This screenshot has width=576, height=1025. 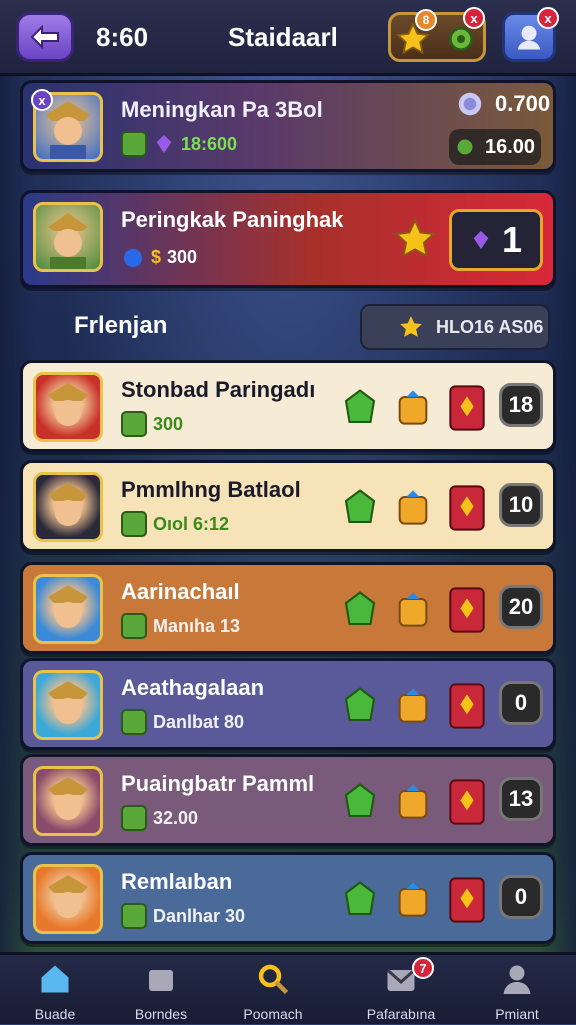 What do you see at coordinates (183, 916) in the screenshot?
I see `row-sub: Danlhar 30` at bounding box center [183, 916].